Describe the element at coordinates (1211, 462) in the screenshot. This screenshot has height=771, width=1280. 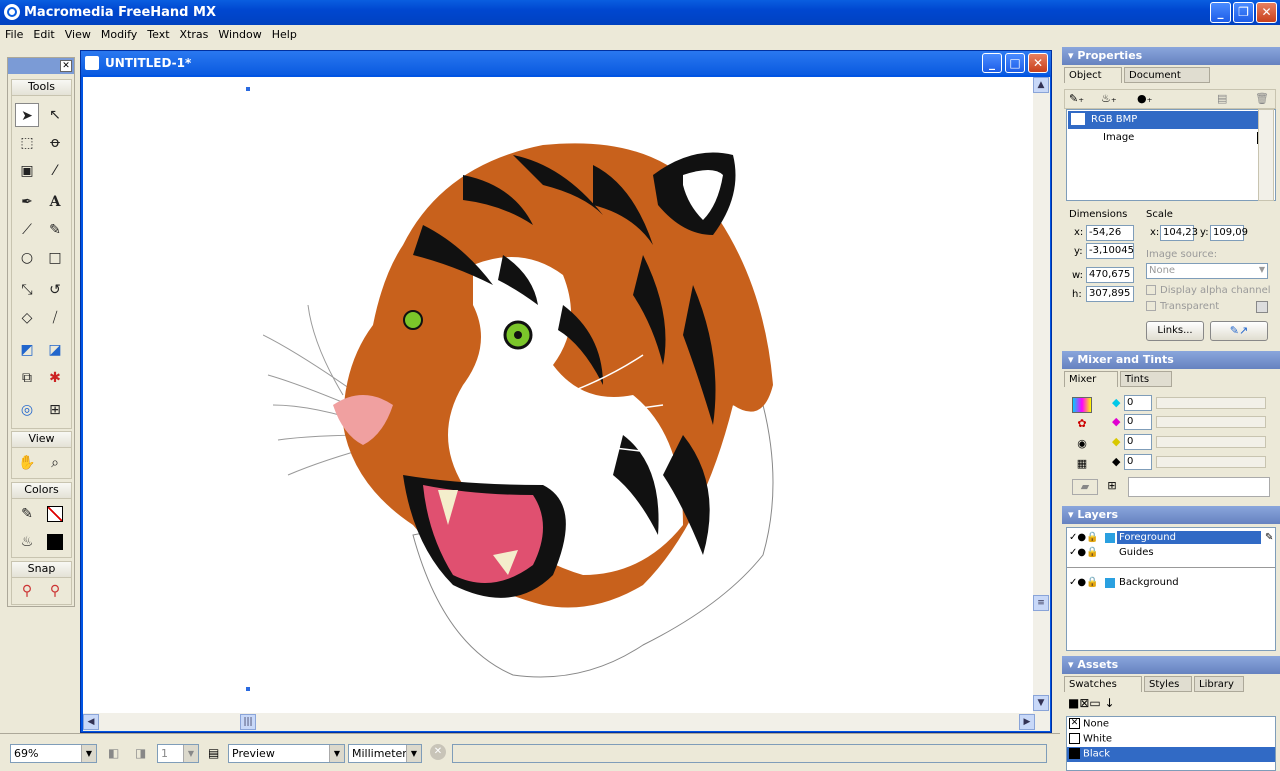
I see `black-slider` at that location.